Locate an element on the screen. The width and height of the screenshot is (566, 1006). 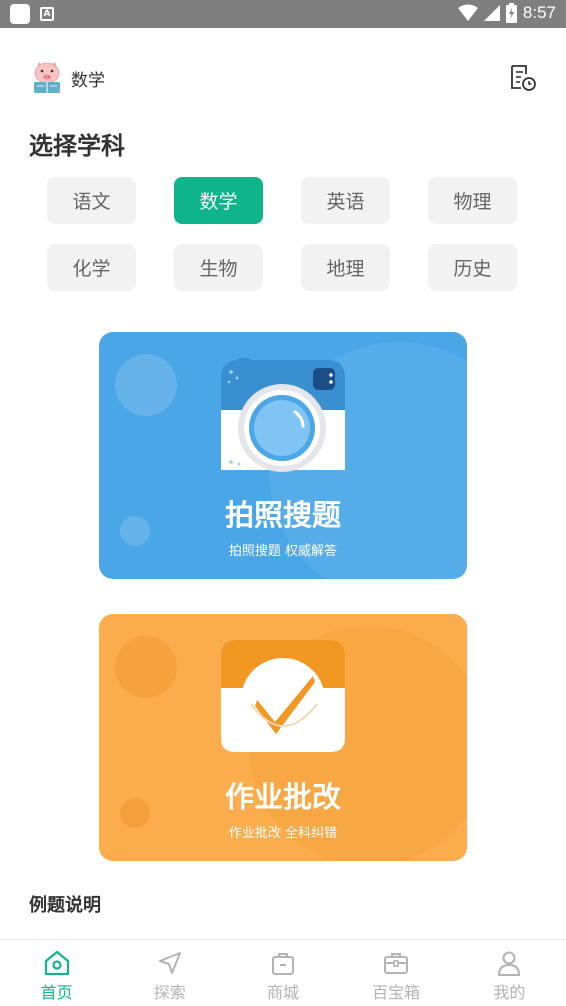
subject-grid: 语文 数学 英语 物理 化学 生物 地理 历史 is located at coordinates (283, 234).